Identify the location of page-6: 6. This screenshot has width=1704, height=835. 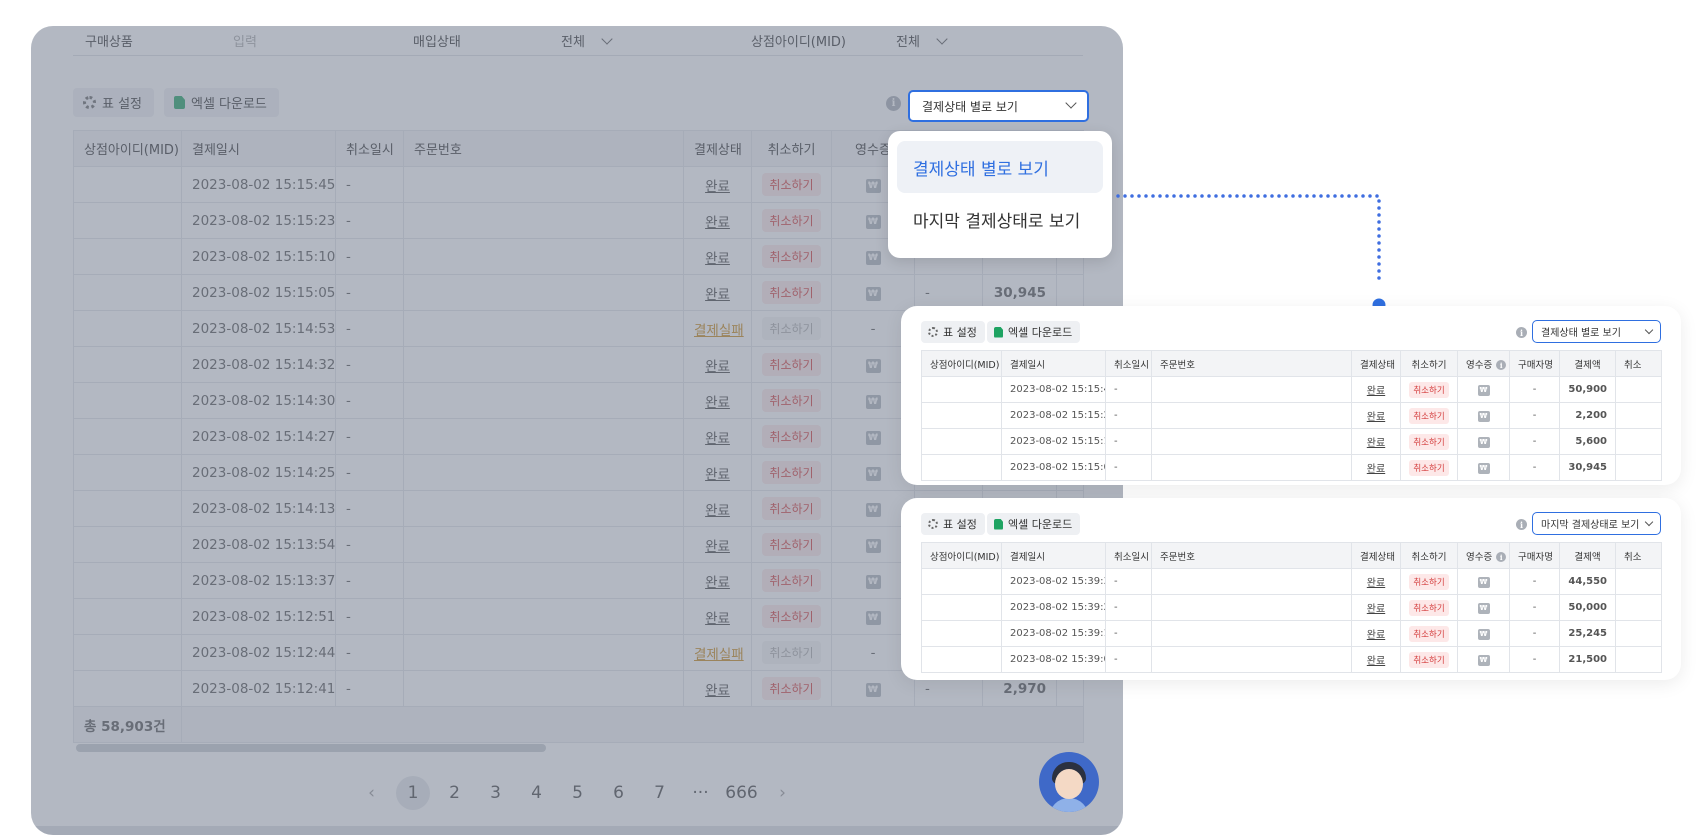
(618, 793).